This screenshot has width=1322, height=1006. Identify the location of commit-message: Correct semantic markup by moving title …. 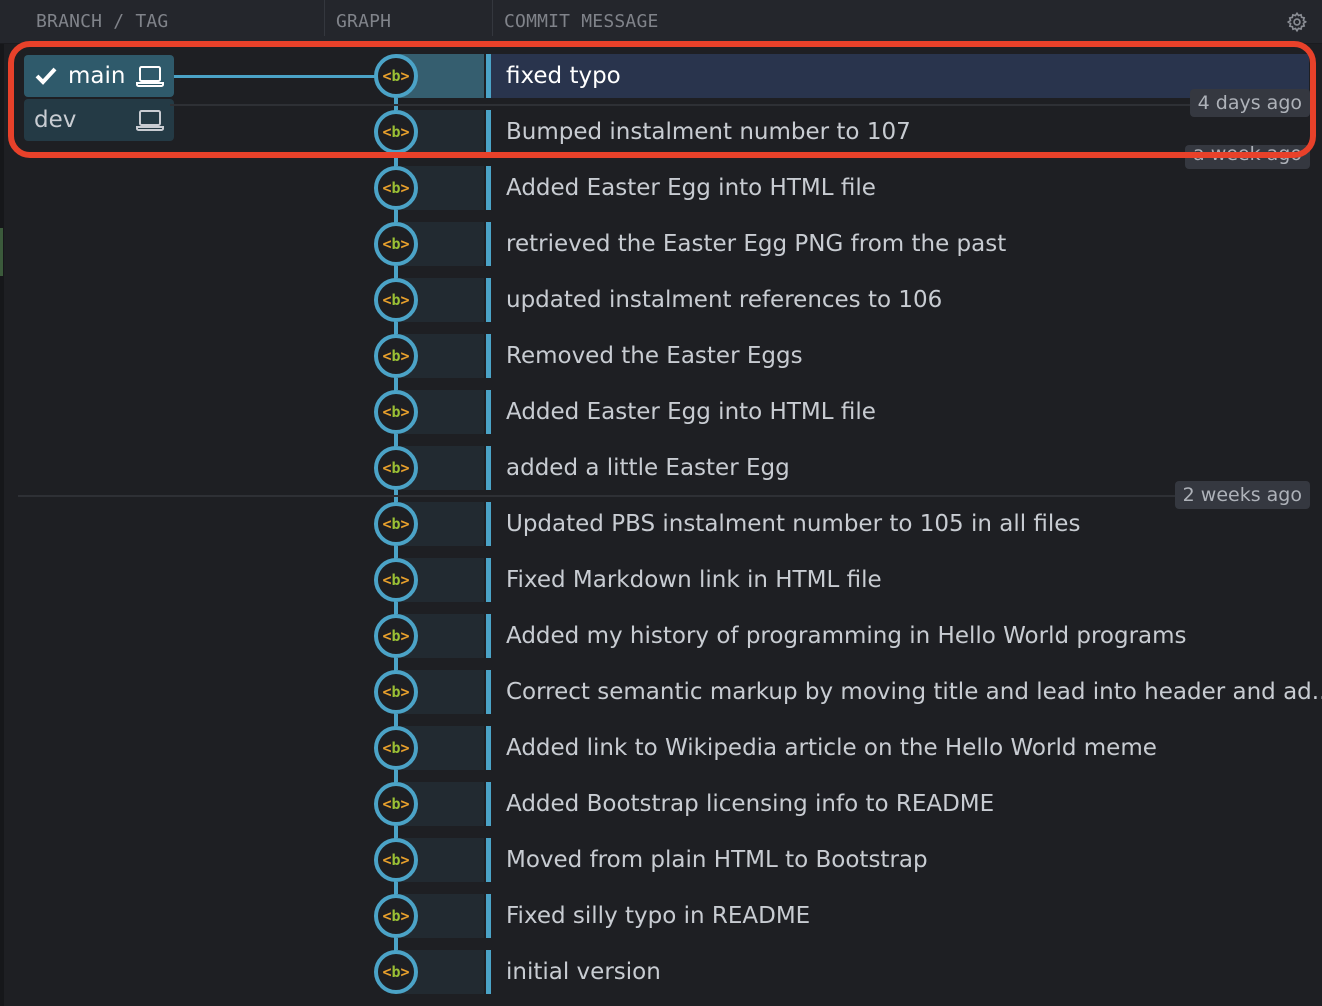
(914, 692).